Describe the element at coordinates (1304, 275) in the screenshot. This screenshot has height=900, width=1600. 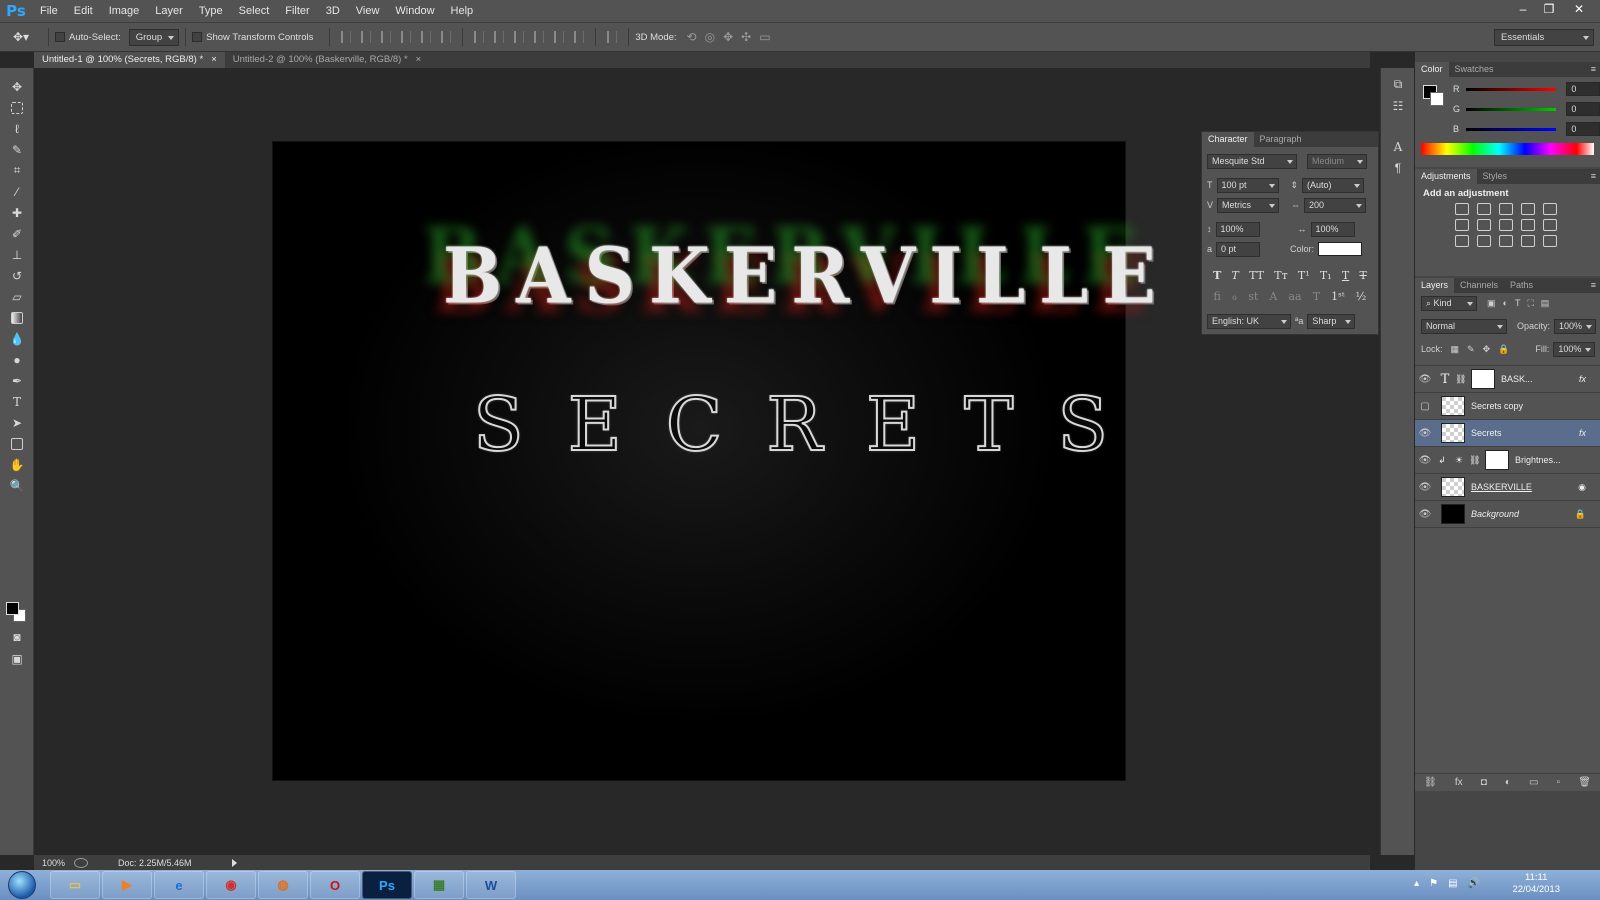
I see `superscript-icon: T¹` at that location.